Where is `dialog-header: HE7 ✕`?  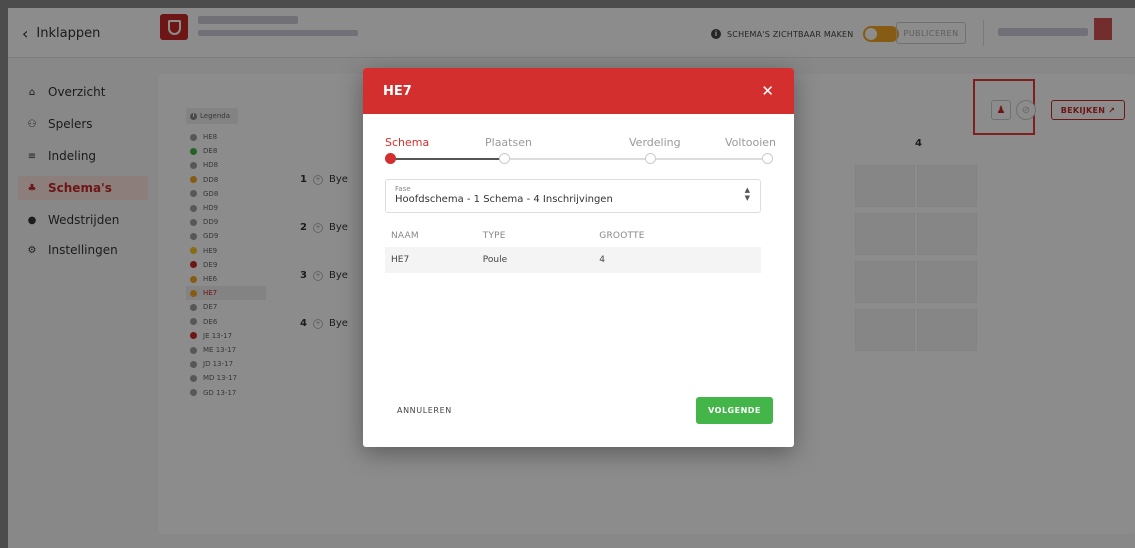
dialog-header: HE7 ✕ is located at coordinates (578, 91).